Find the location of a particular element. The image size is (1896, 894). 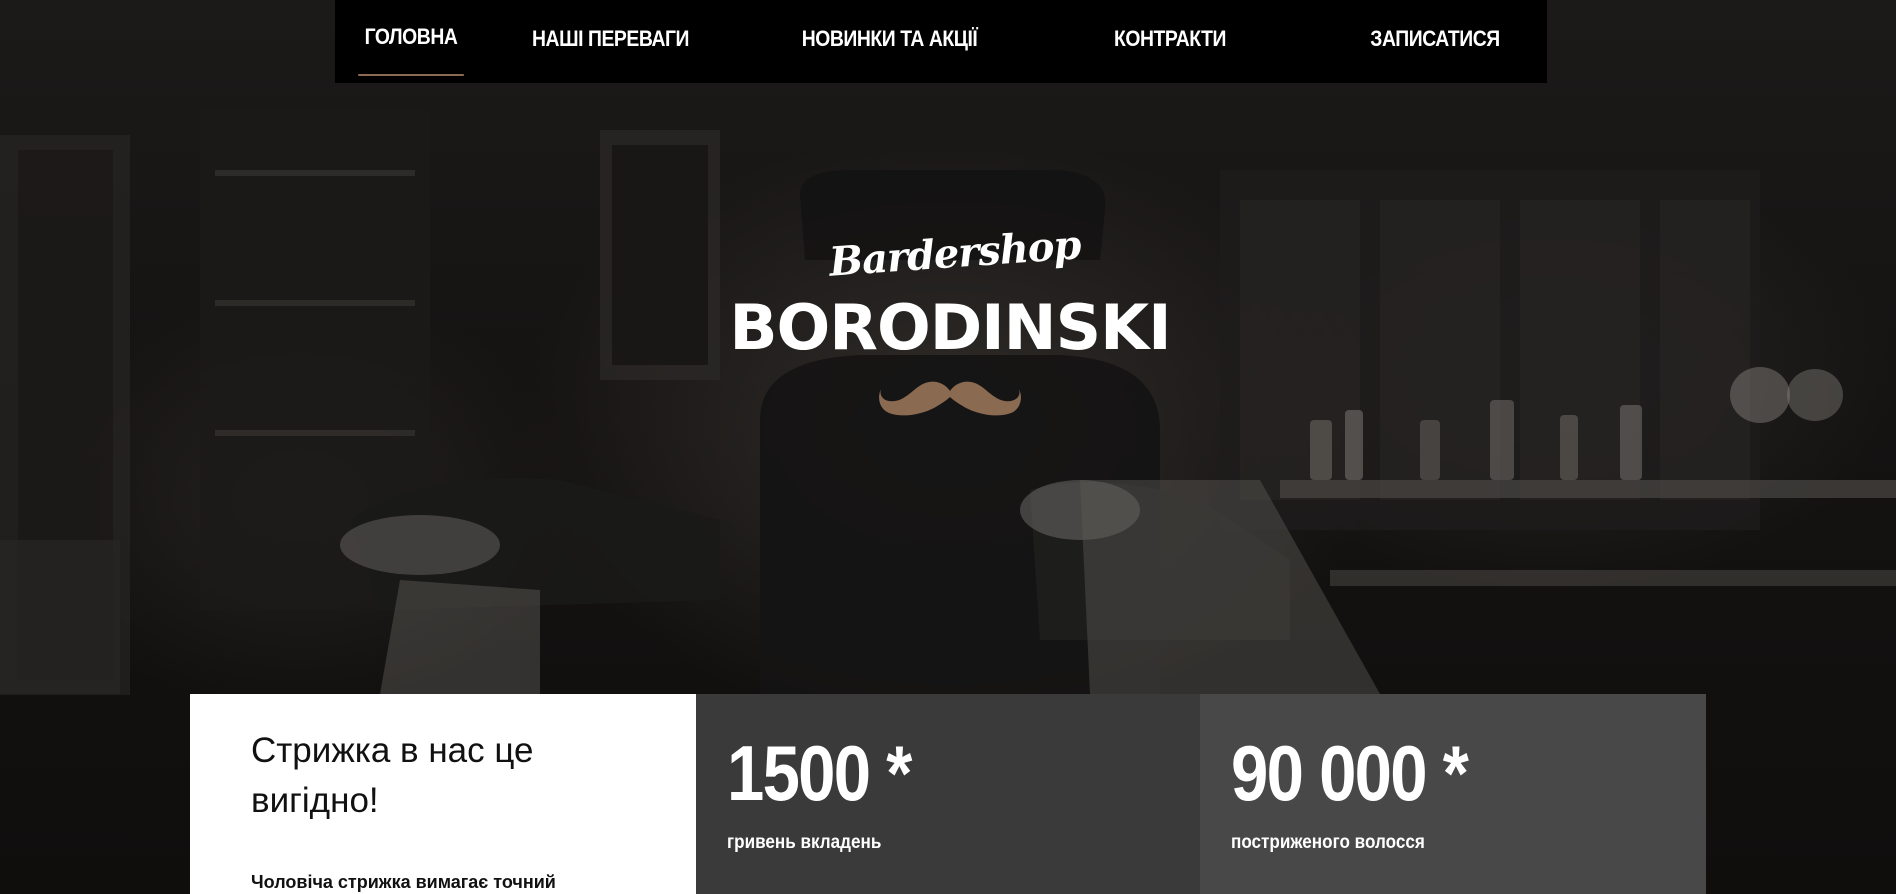

nav-item-label: ЗАПИСАТИСЯ is located at coordinates (1435, 38).